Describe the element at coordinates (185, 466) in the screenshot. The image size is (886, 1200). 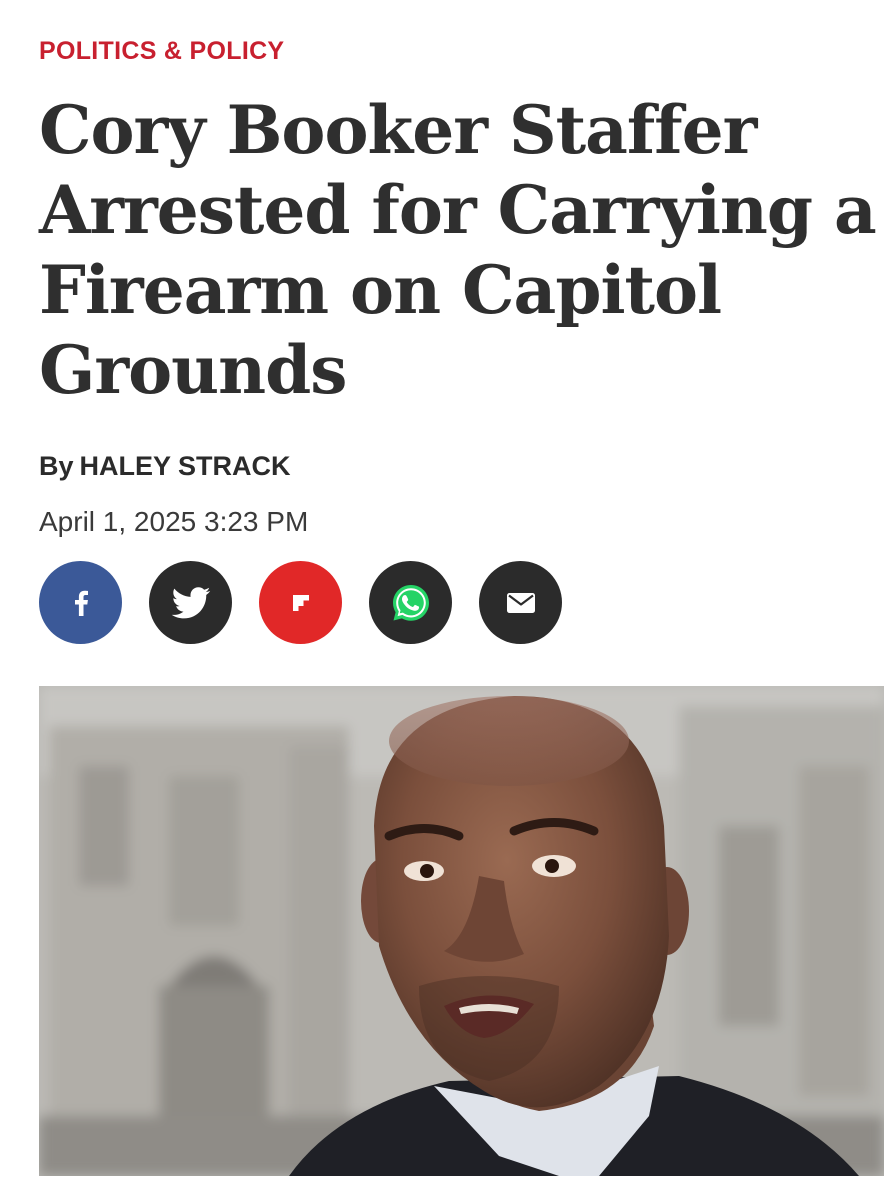
I see `author-link: HALEY STRACK` at that location.